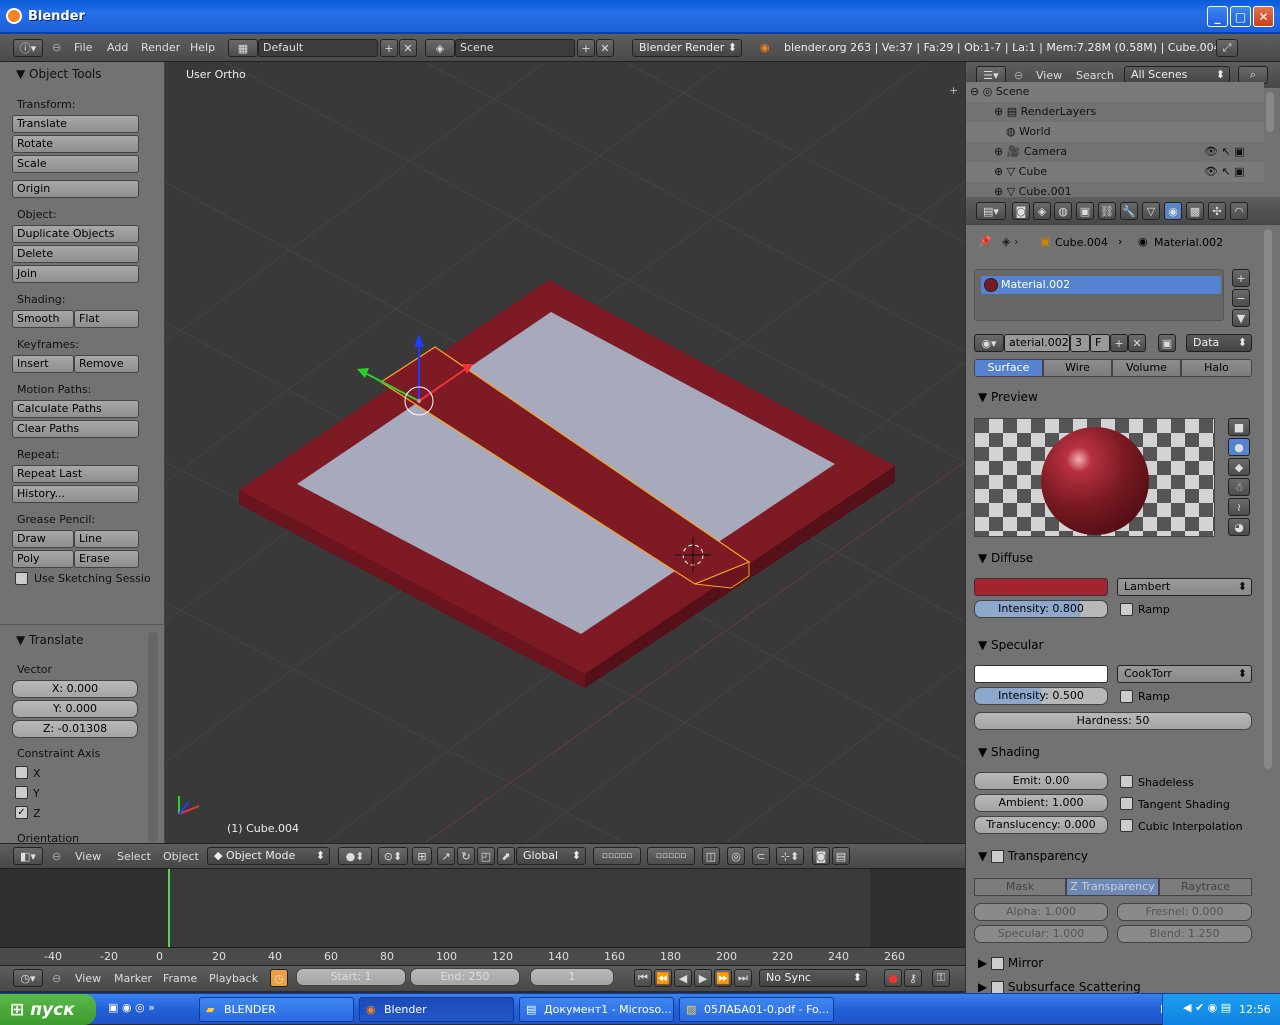  I want to click on layout-field: Default, so click(318, 48).